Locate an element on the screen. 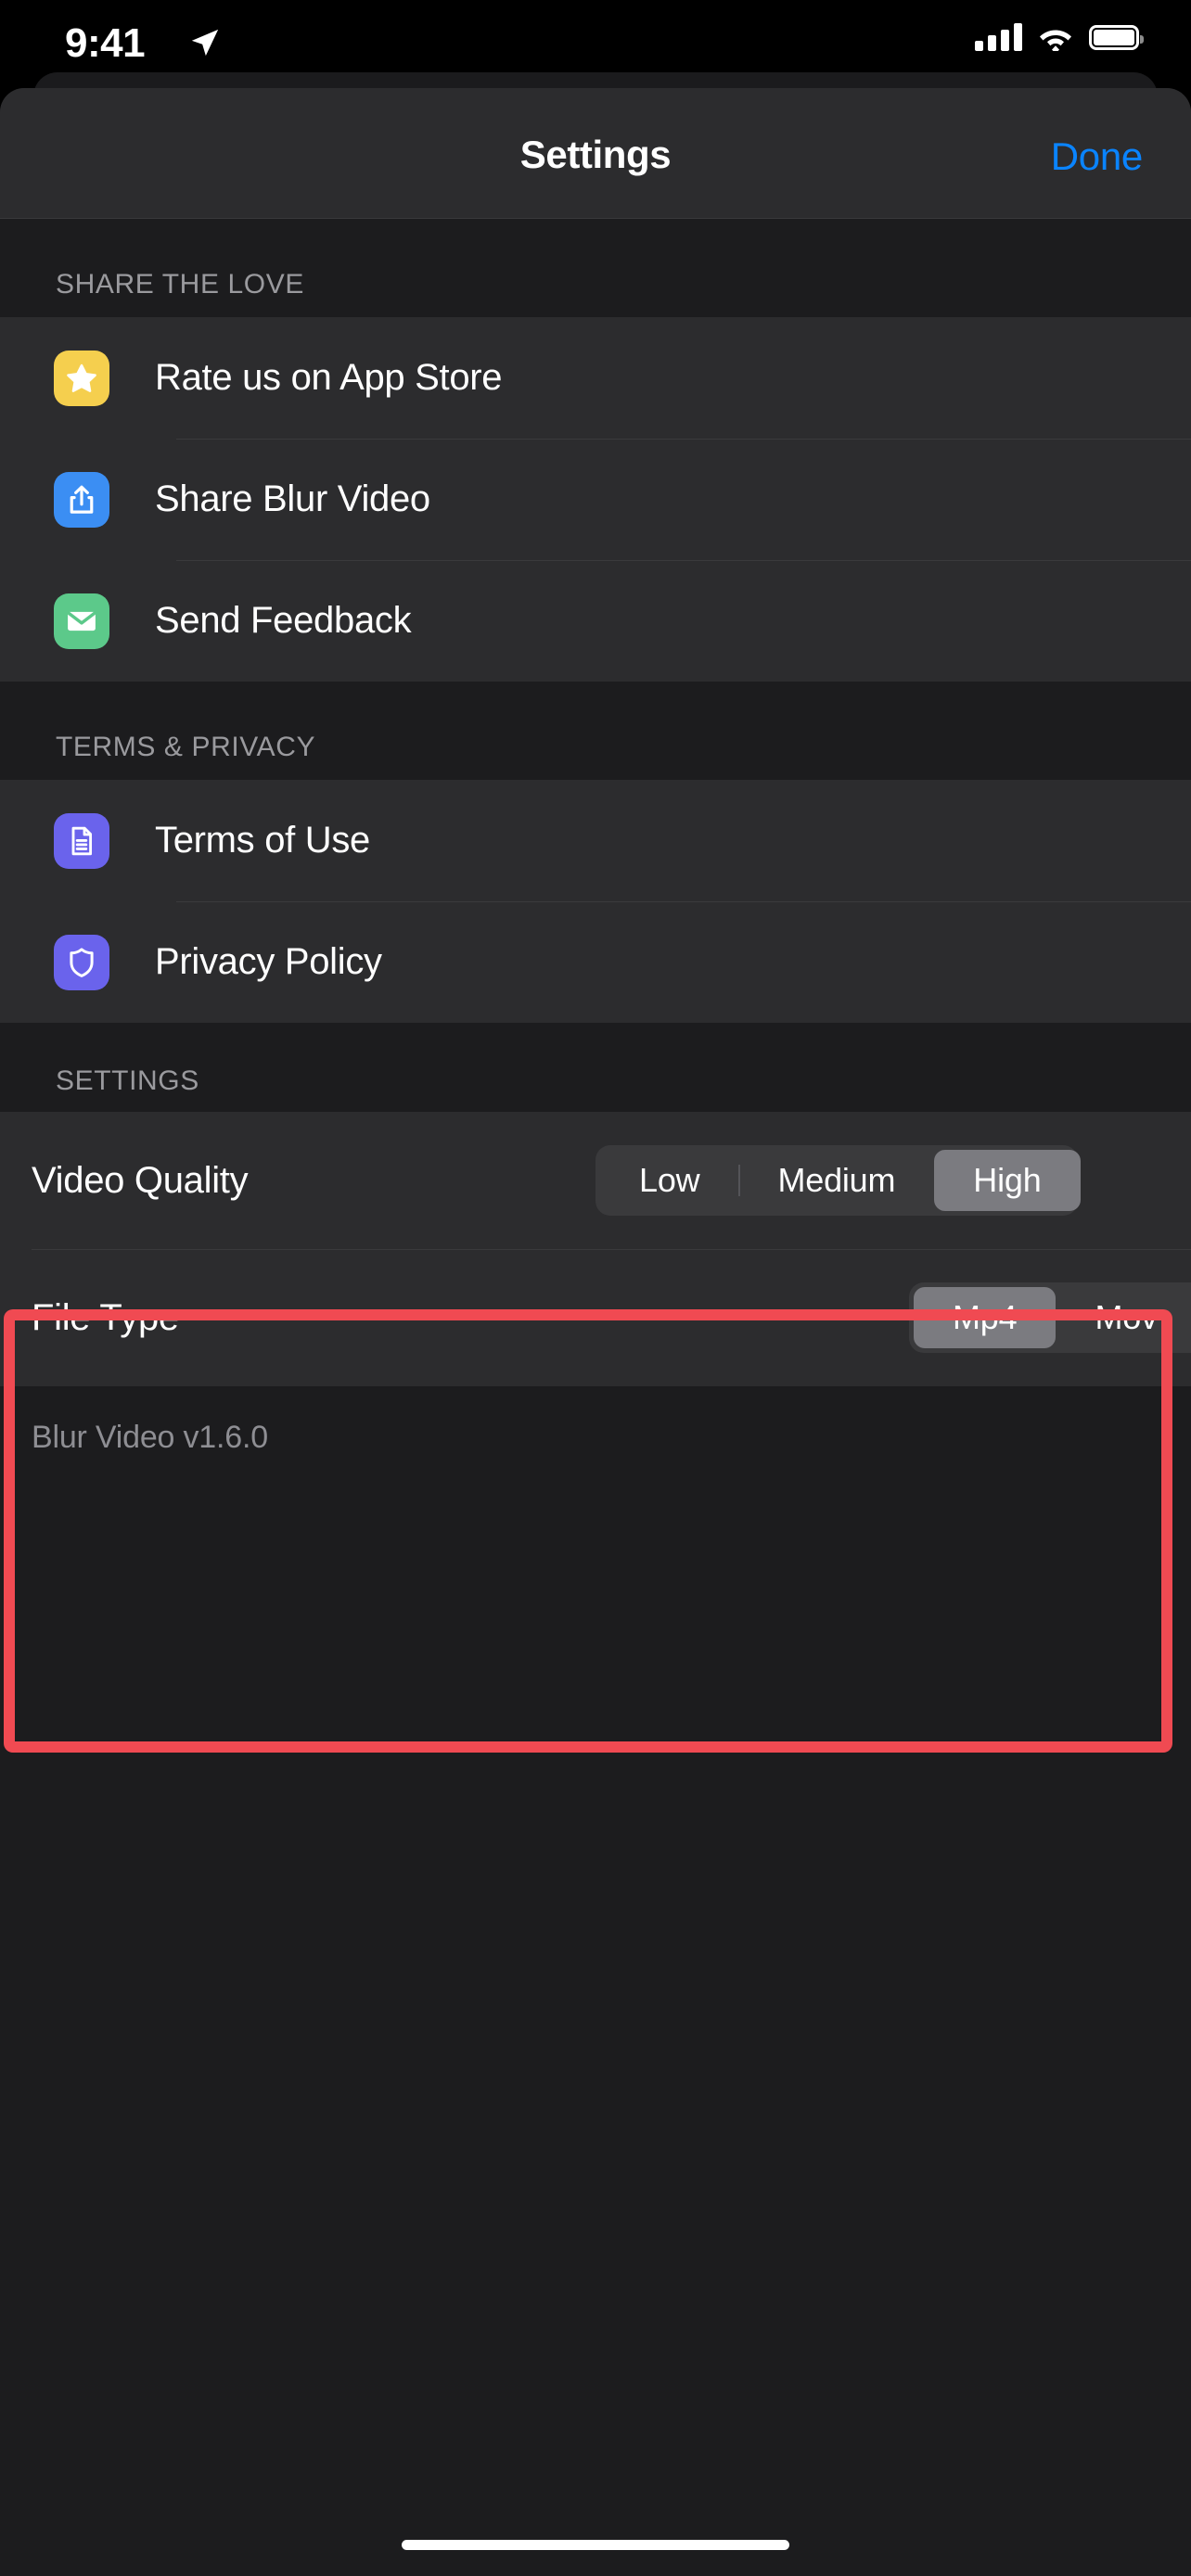  status-bar-time: 9:41 is located at coordinates (105, 43).